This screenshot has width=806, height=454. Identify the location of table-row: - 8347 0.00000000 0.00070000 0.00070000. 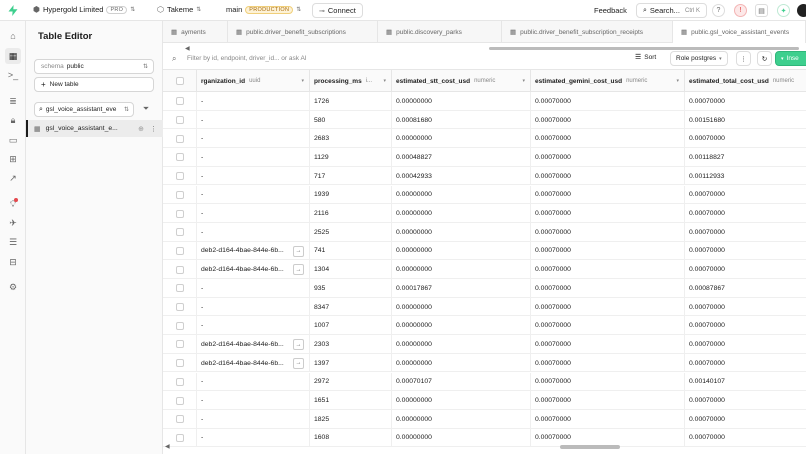
(484, 307).